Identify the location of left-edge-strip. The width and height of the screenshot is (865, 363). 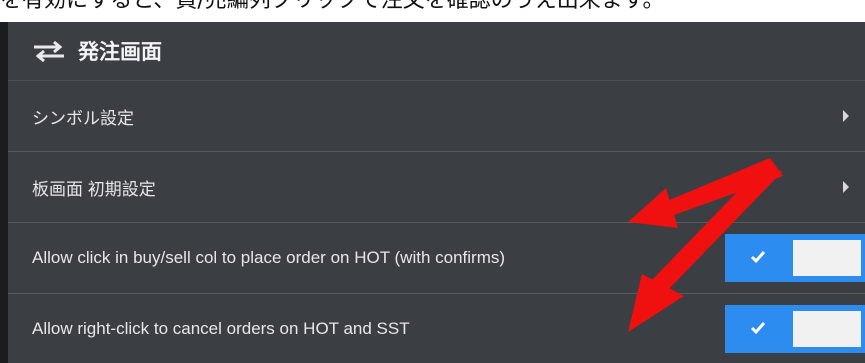
(4, 192).